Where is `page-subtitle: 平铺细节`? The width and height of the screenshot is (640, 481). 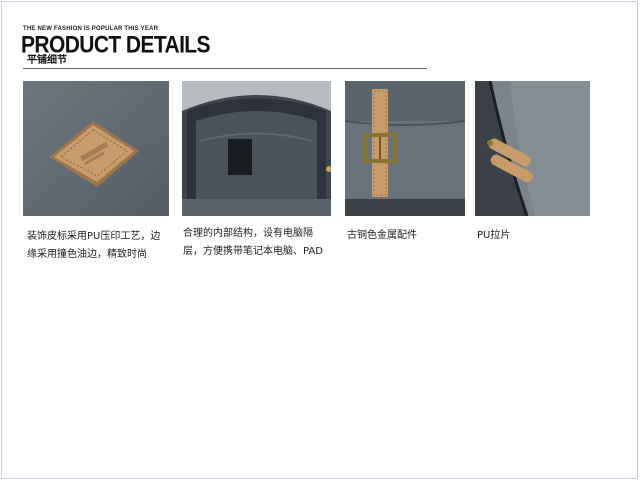
page-subtitle: 平铺细节 is located at coordinates (47, 60).